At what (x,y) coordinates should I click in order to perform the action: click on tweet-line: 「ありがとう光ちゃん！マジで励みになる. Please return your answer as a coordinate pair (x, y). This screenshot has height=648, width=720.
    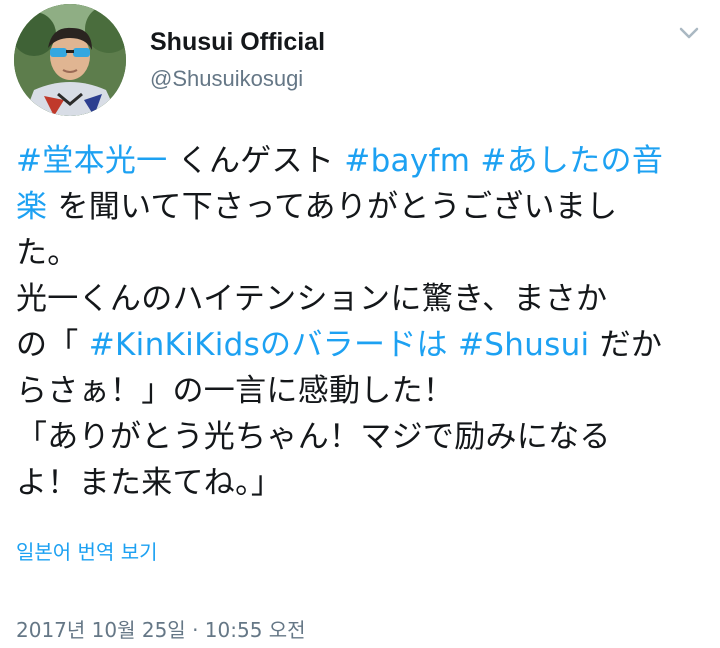
    Looking at the image, I should click on (361, 437).